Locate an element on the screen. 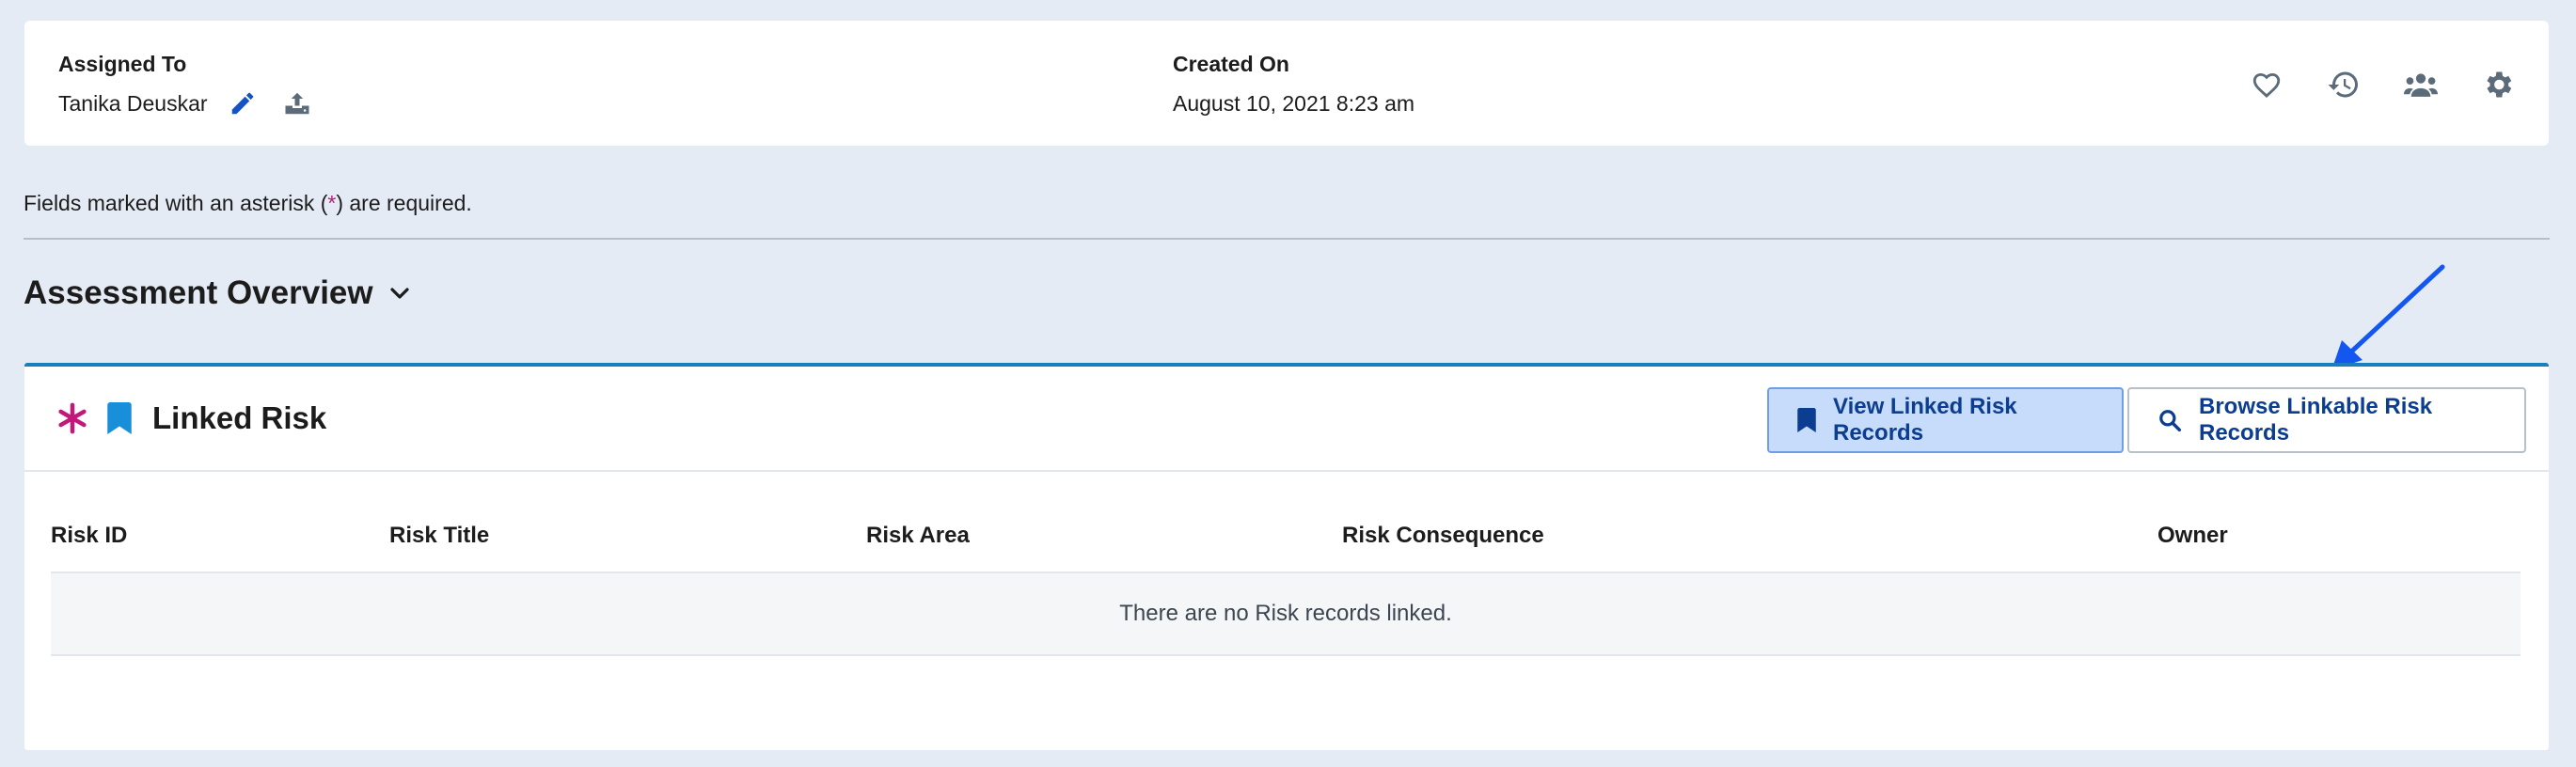  upload-icon is located at coordinates (297, 103).